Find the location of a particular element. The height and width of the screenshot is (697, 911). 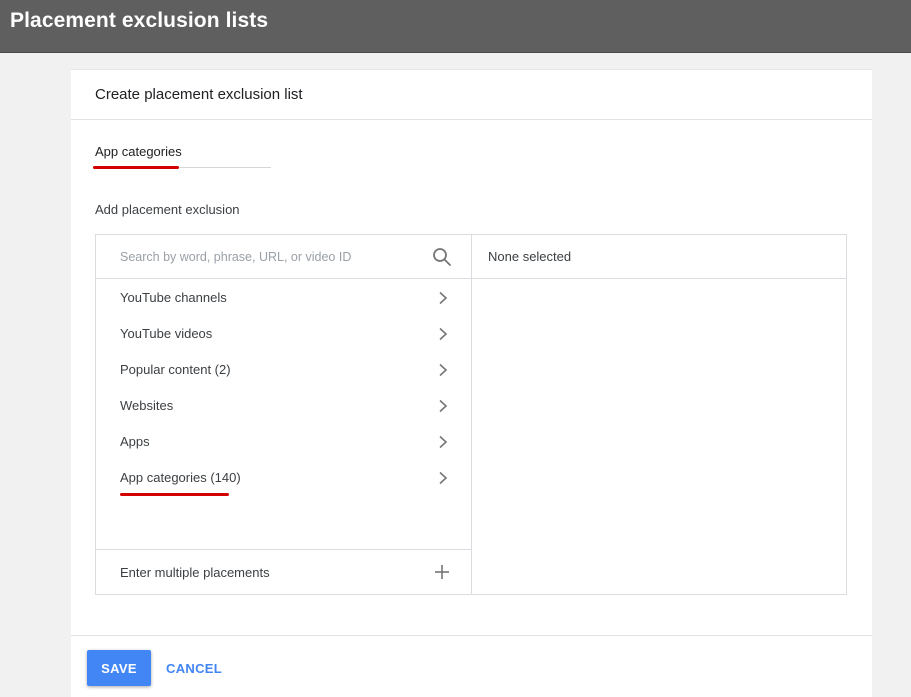

page-title: Placement exclusion lists is located at coordinates (139, 20).